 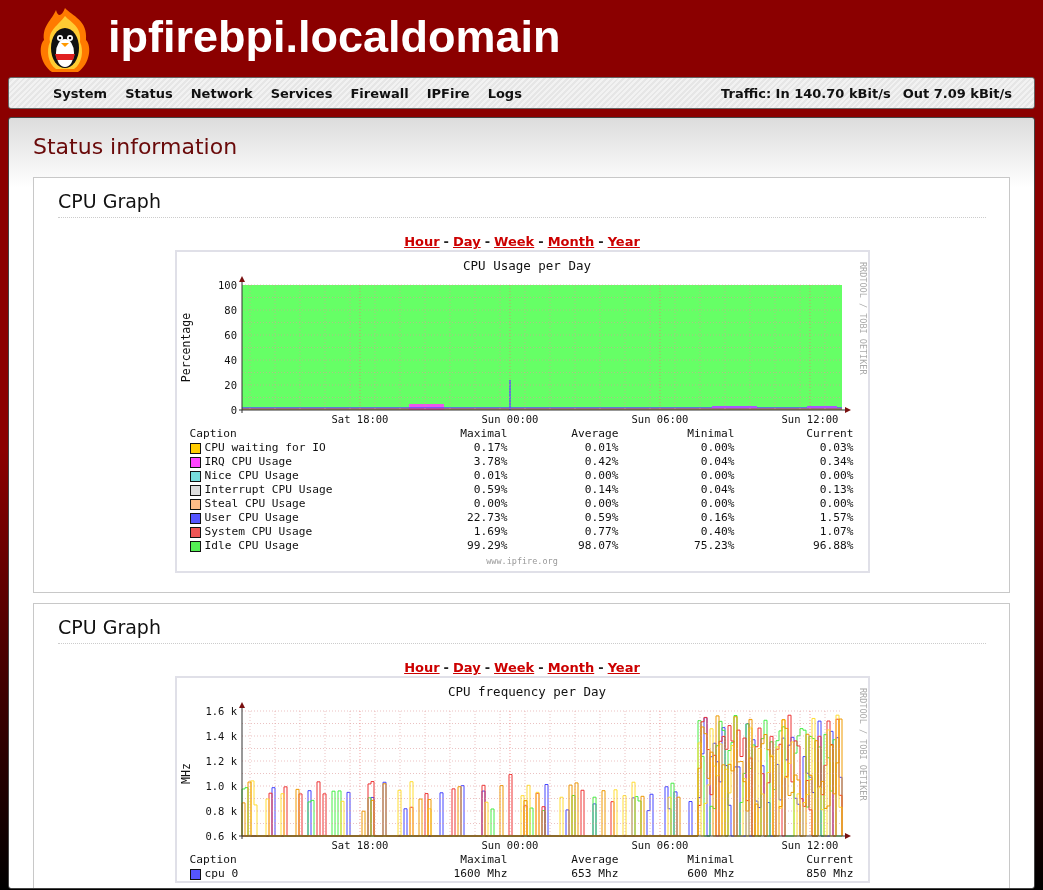 What do you see at coordinates (448, 93) in the screenshot?
I see `nav-menu-item: IPFire` at bounding box center [448, 93].